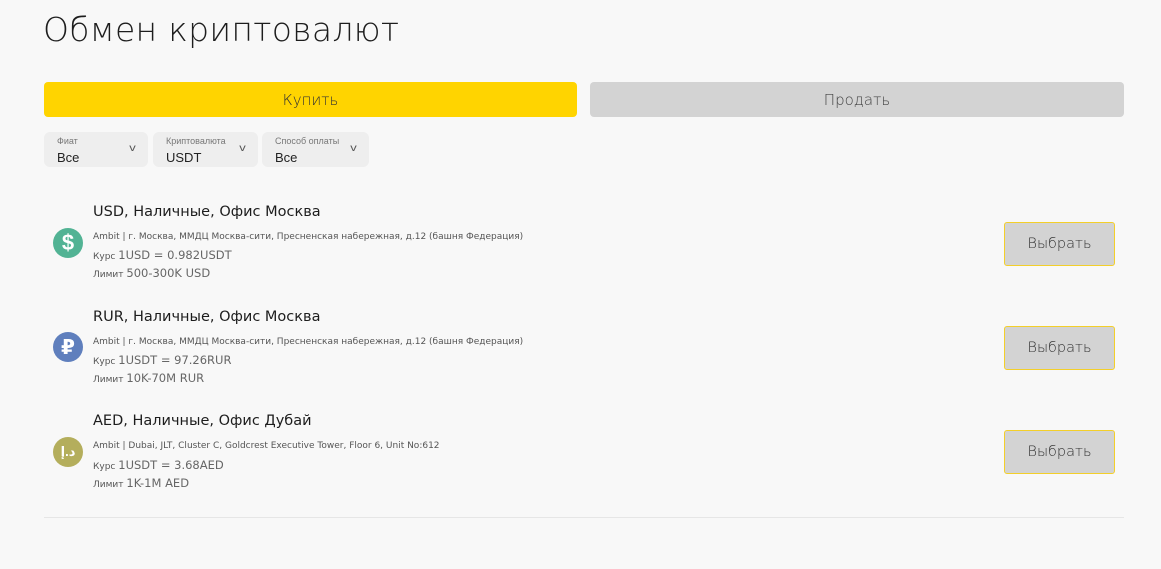  What do you see at coordinates (207, 317) in the screenshot?
I see `offer-title: RUR, Наличные, Офис Москва` at bounding box center [207, 317].